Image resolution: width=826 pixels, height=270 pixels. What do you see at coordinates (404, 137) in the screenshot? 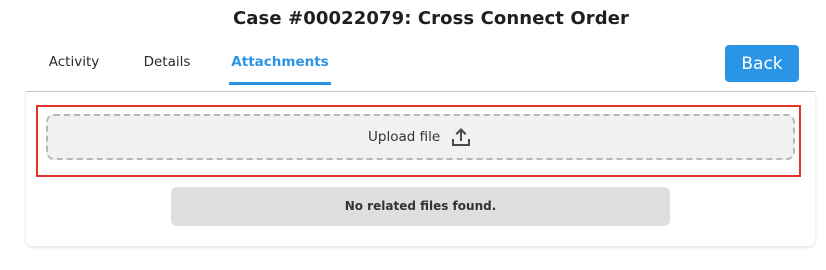
I see `upload-label: Upload file` at bounding box center [404, 137].